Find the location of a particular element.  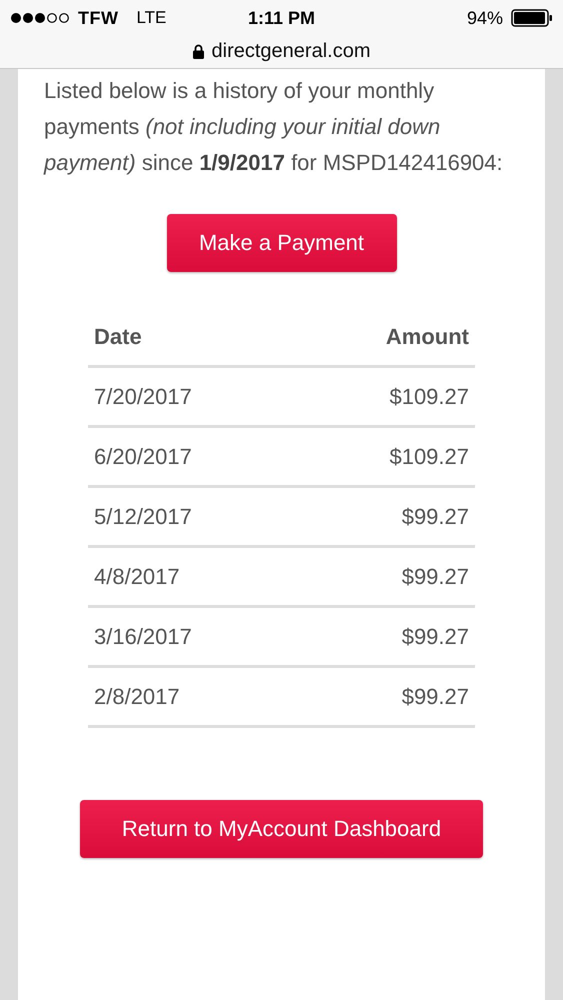

battery-icon is located at coordinates (532, 18).